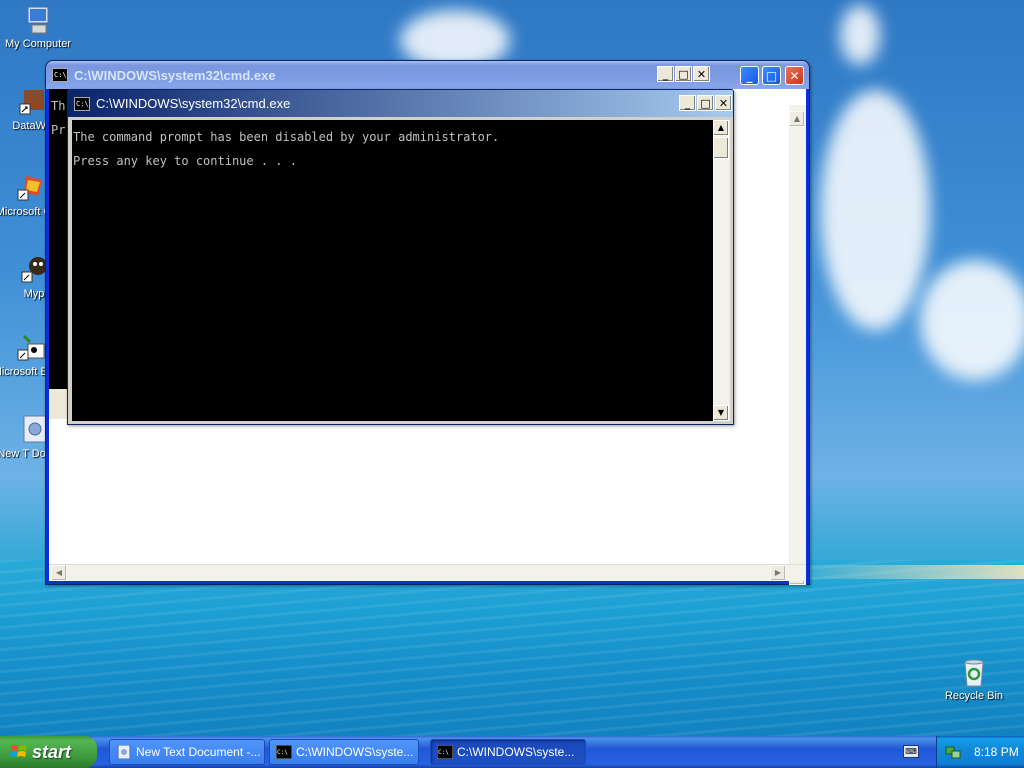 The height and width of the screenshot is (768, 1024). Describe the element at coordinates (797, 345) in the screenshot. I see `back-vertical-scrollbar: ▲ ▼` at that location.